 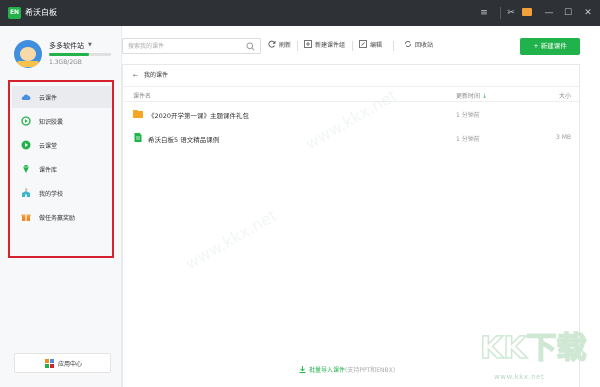 What do you see at coordinates (302, 369) in the screenshot?
I see `import-icon` at bounding box center [302, 369].